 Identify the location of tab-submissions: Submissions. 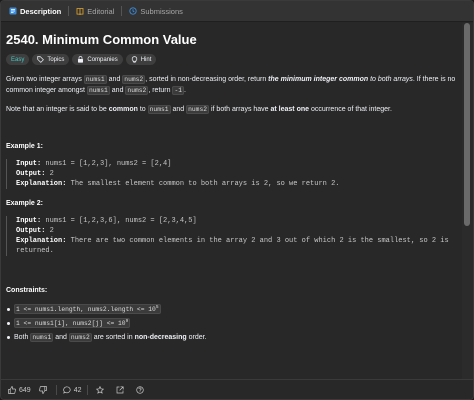
(156, 11).